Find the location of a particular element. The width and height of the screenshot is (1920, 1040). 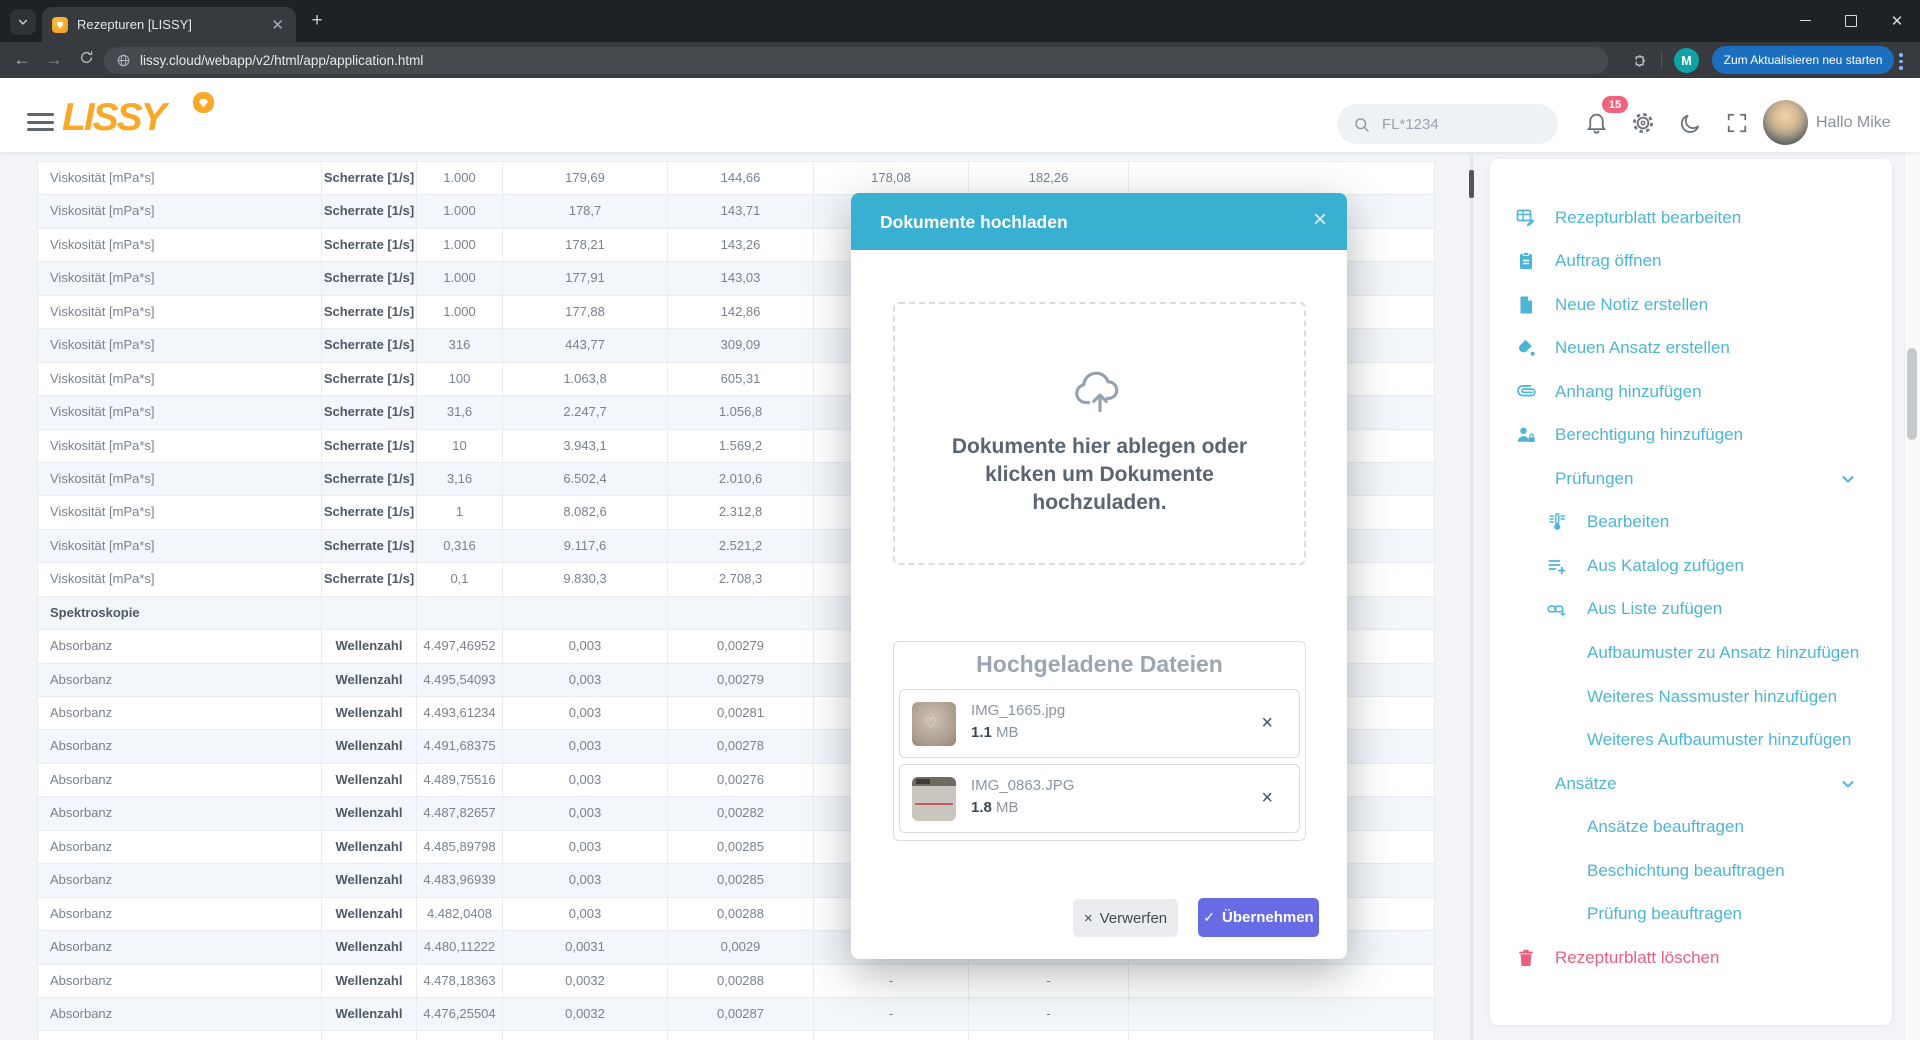

sidebar-item-label: Rezepturblatt bearbeiten is located at coordinates (1648, 217).